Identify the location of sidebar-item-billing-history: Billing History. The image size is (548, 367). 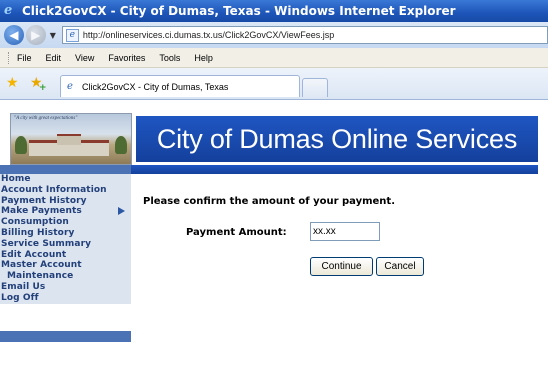
(65, 233).